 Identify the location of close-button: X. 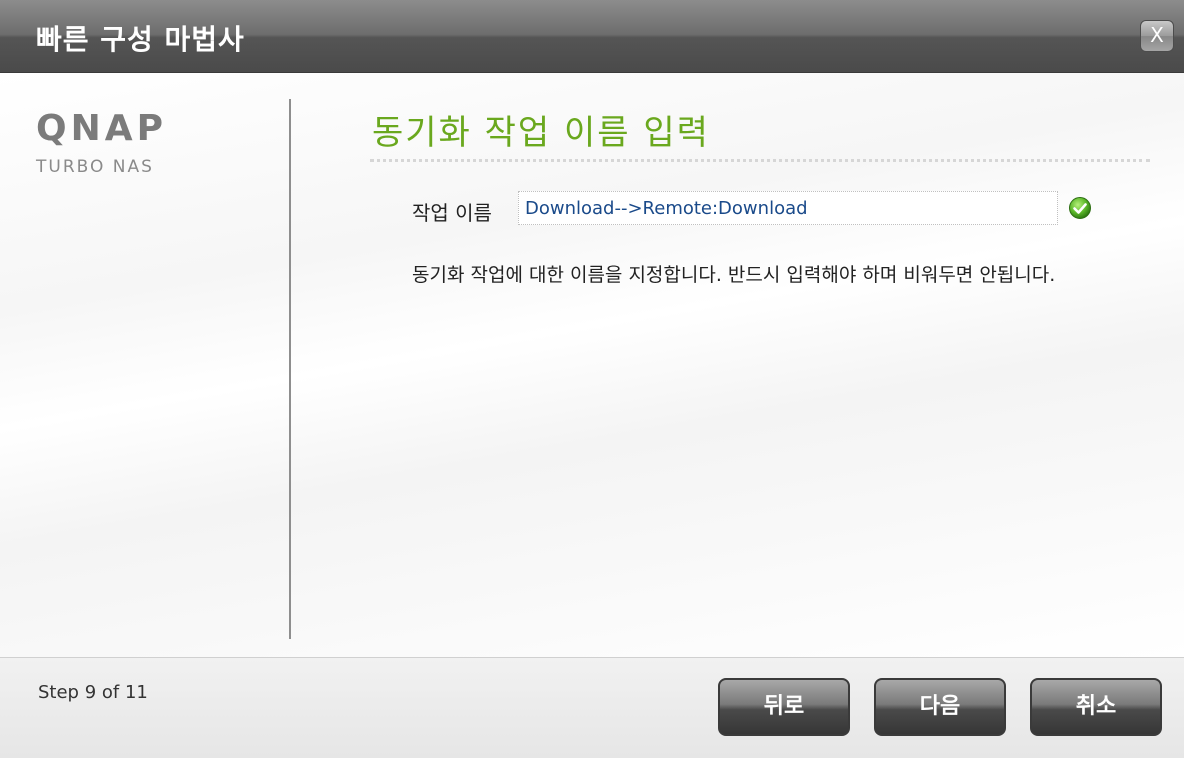
(1157, 36).